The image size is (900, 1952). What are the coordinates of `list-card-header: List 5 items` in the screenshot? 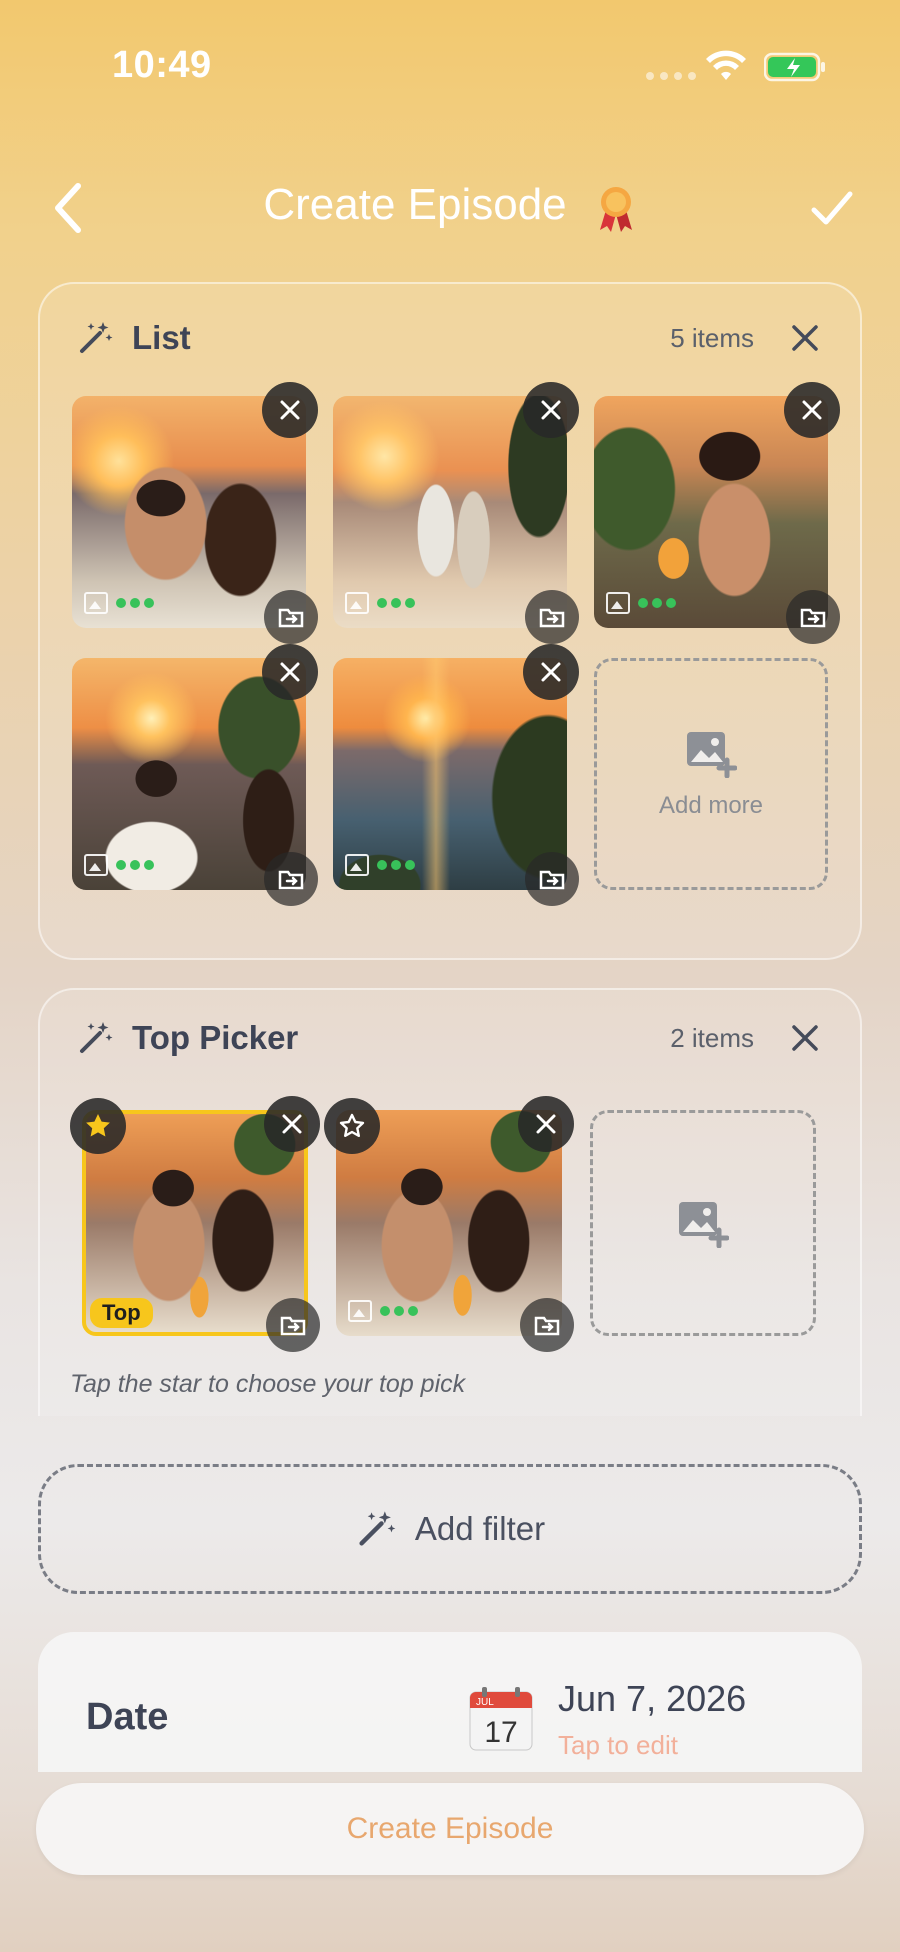 It's located at (448, 338).